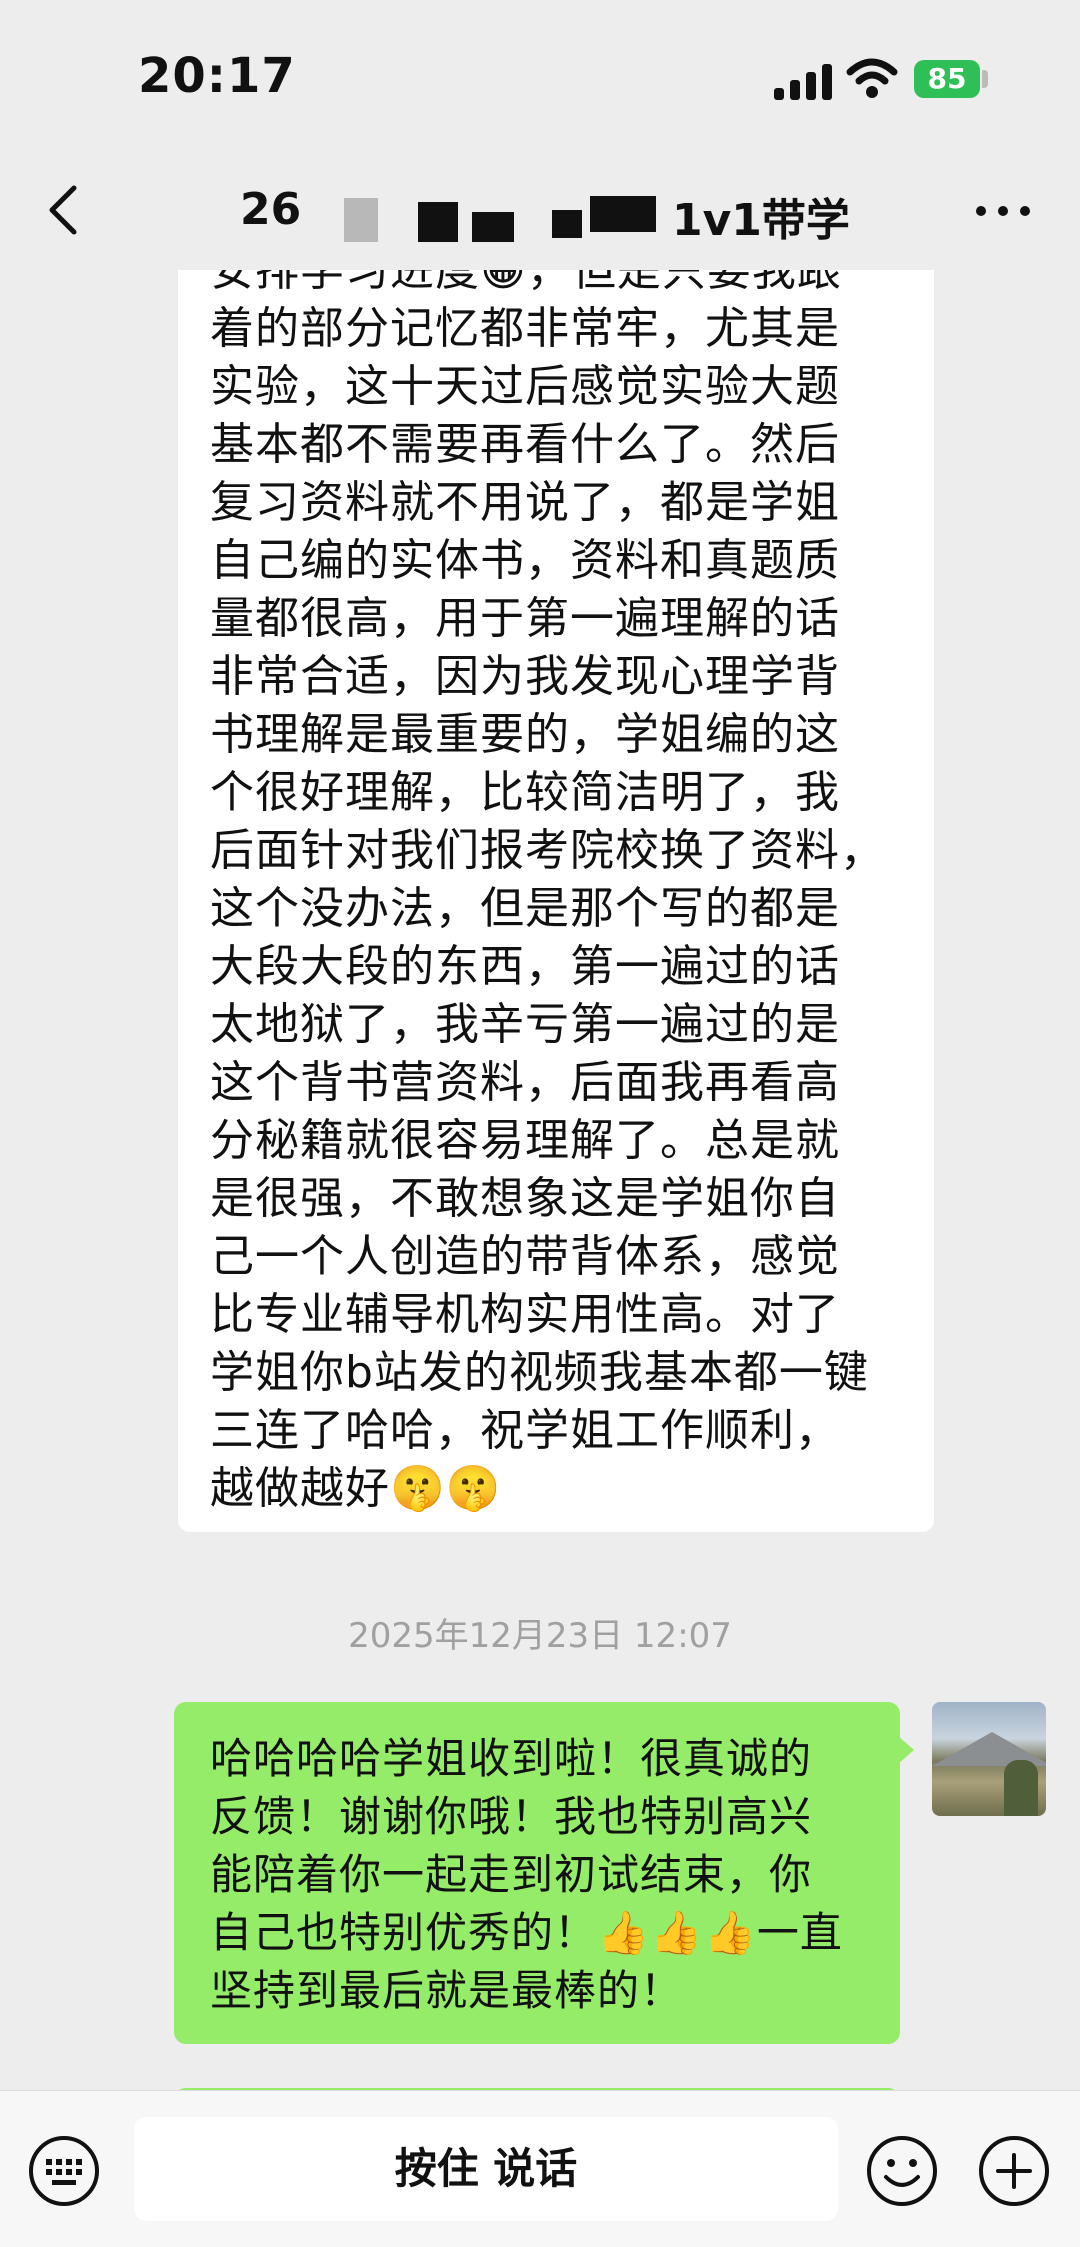 The width and height of the screenshot is (1080, 2247). I want to click on message-timestamp: 2025年12月23日 12:07, so click(540, 1636).